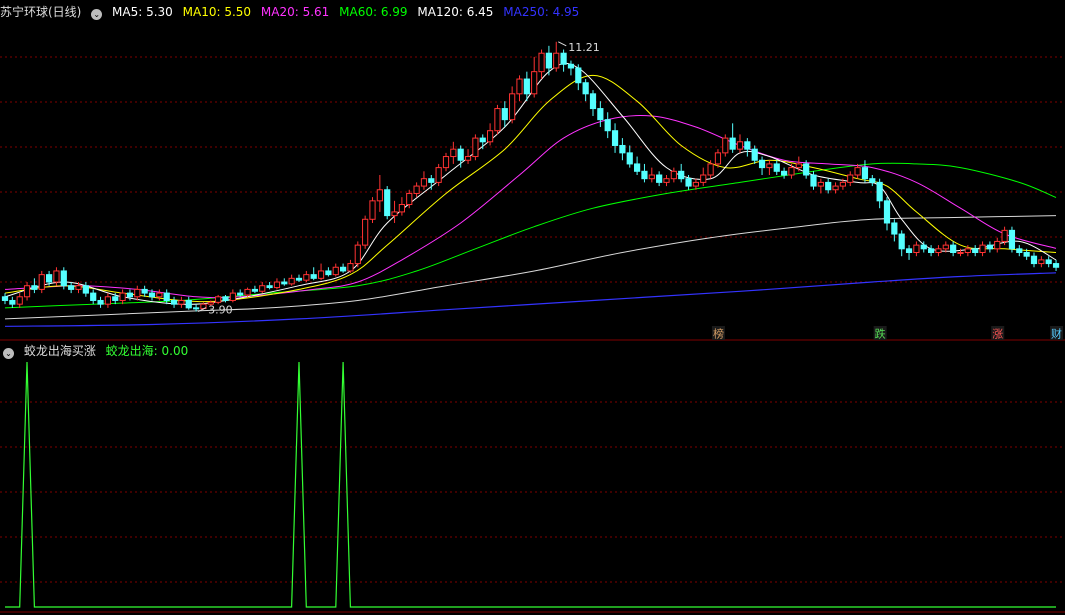 This screenshot has width=1065, height=615. Describe the element at coordinates (217, 12) in the screenshot. I see `ma10-label: MA10: 5.50` at that location.